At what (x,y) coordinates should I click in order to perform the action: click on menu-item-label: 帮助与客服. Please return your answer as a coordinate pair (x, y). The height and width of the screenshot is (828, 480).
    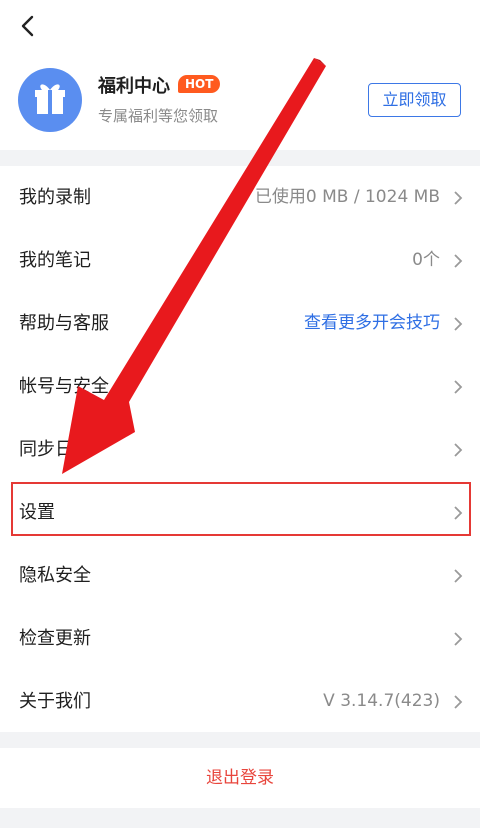
    Looking at the image, I should click on (64, 323).